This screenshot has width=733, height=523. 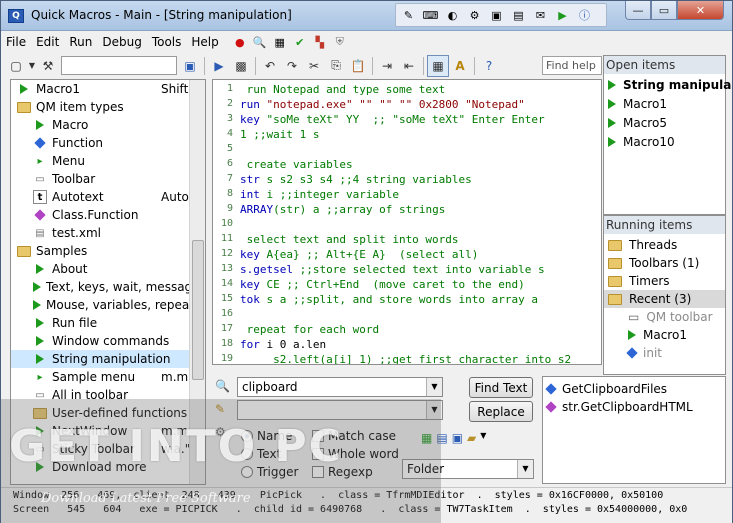 I want to click on app-icon: Q, so click(x=16, y=16).